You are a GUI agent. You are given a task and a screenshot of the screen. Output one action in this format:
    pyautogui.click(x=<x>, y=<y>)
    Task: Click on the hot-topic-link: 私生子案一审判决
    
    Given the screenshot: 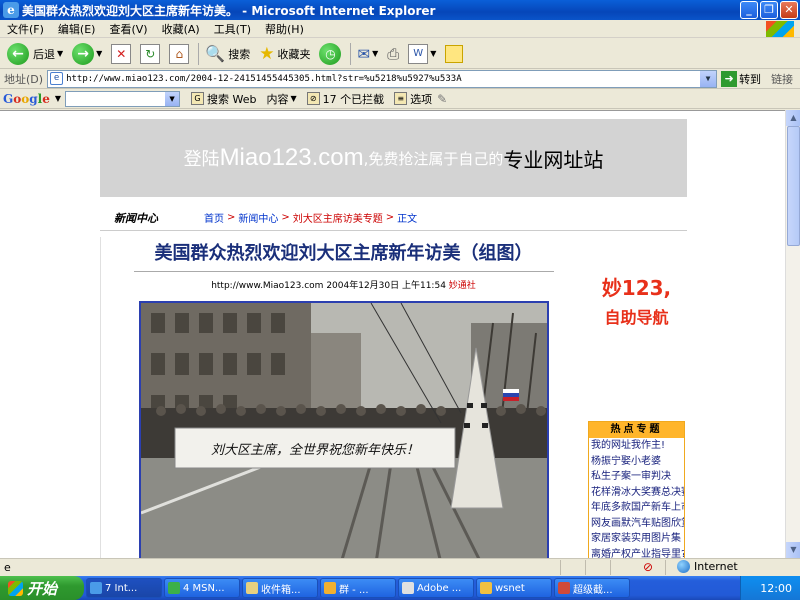 What is the action you would take?
    pyautogui.click(x=636, y=477)
    